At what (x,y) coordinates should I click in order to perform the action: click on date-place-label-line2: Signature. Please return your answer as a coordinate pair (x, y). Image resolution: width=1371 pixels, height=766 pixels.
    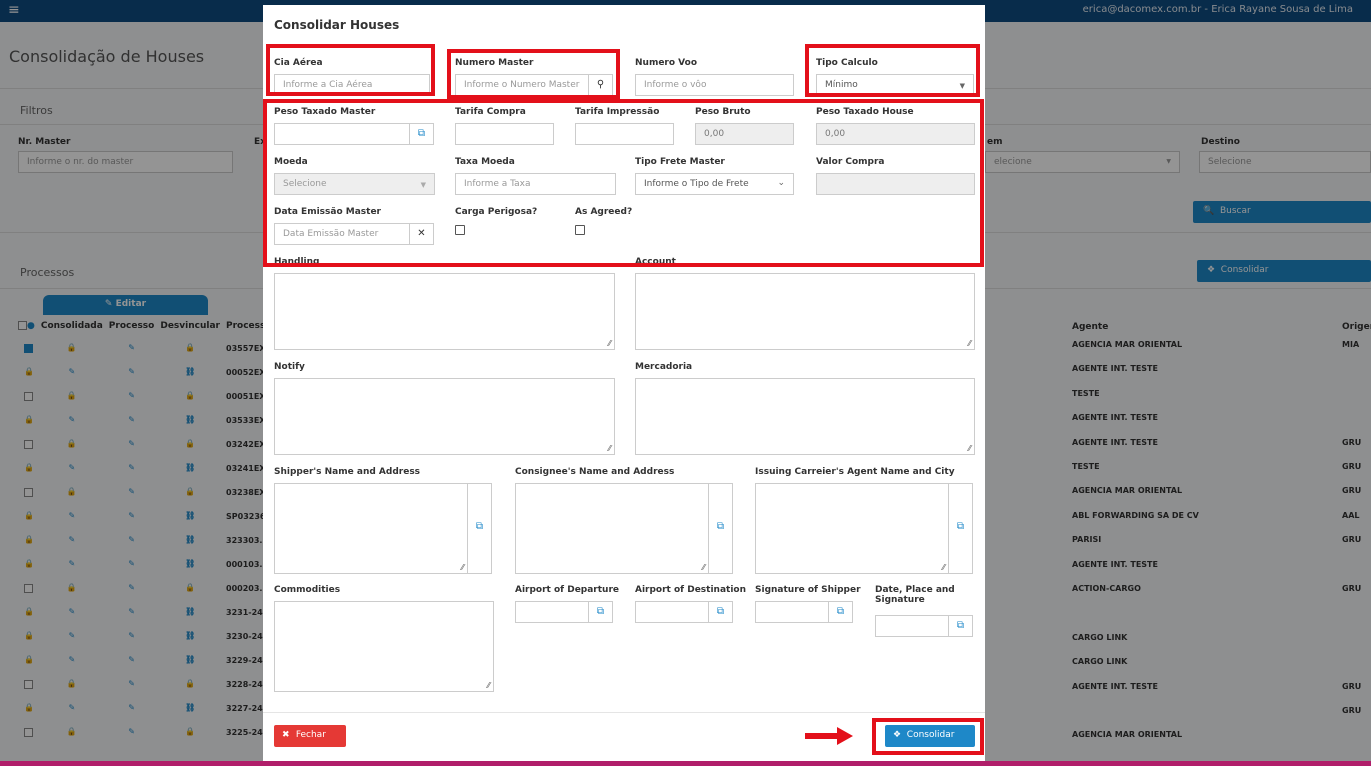
    Looking at the image, I should click on (900, 600).